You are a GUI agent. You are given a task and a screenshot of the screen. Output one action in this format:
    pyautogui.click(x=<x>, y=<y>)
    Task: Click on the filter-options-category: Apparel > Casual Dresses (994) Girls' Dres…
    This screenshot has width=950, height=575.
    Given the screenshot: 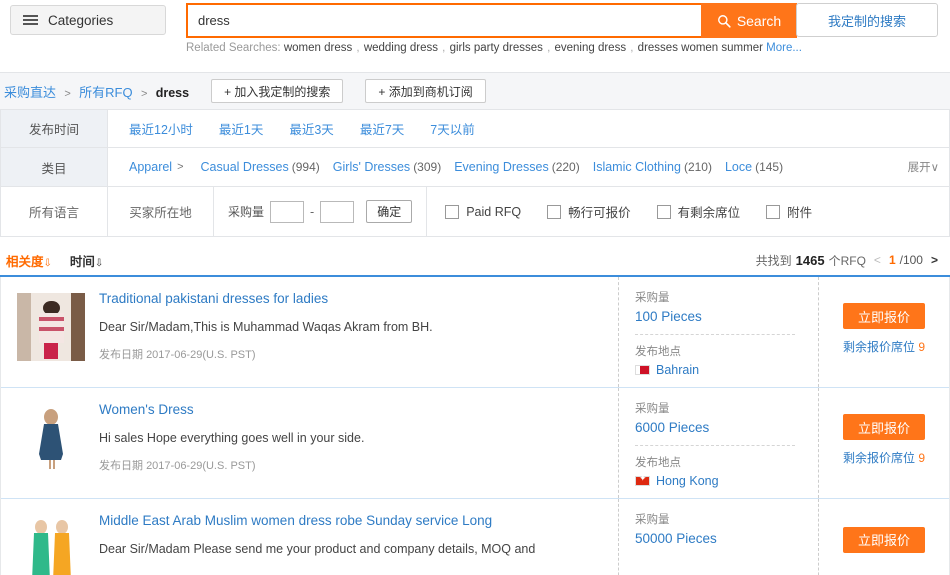 What is the action you would take?
    pyautogui.click(x=528, y=167)
    